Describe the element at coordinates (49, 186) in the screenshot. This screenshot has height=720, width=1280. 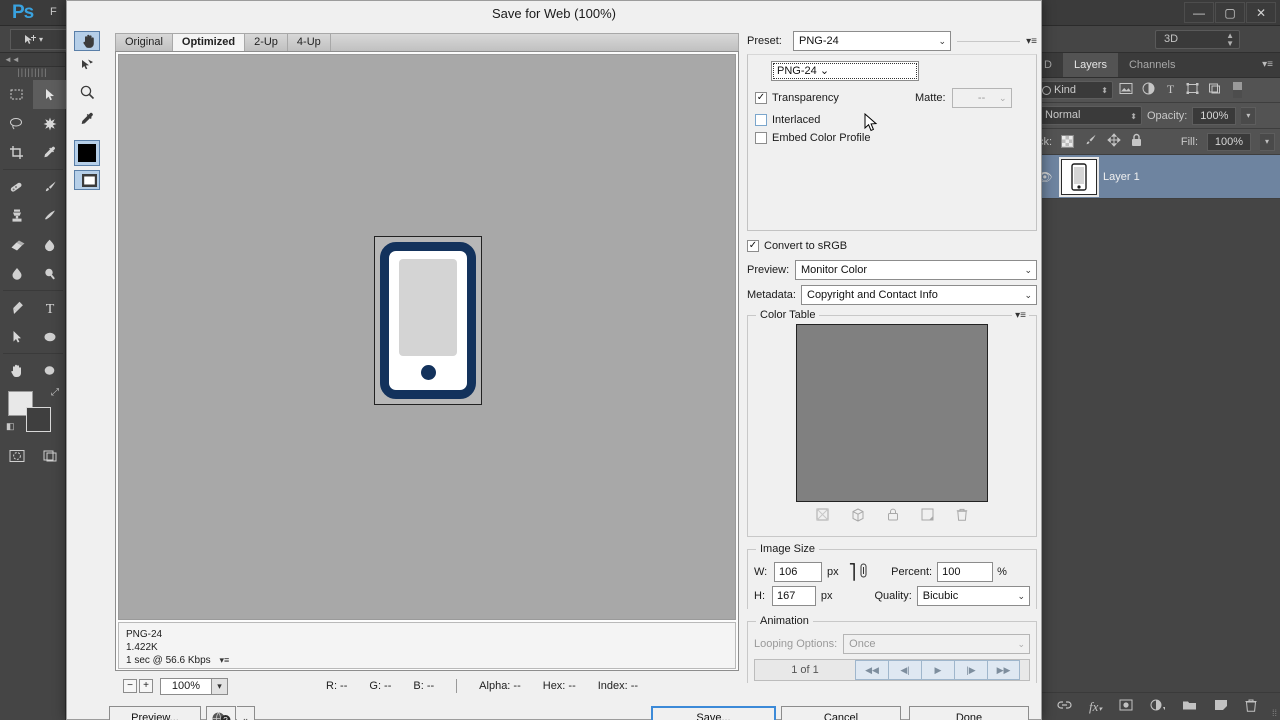
I see `tool-brush` at that location.